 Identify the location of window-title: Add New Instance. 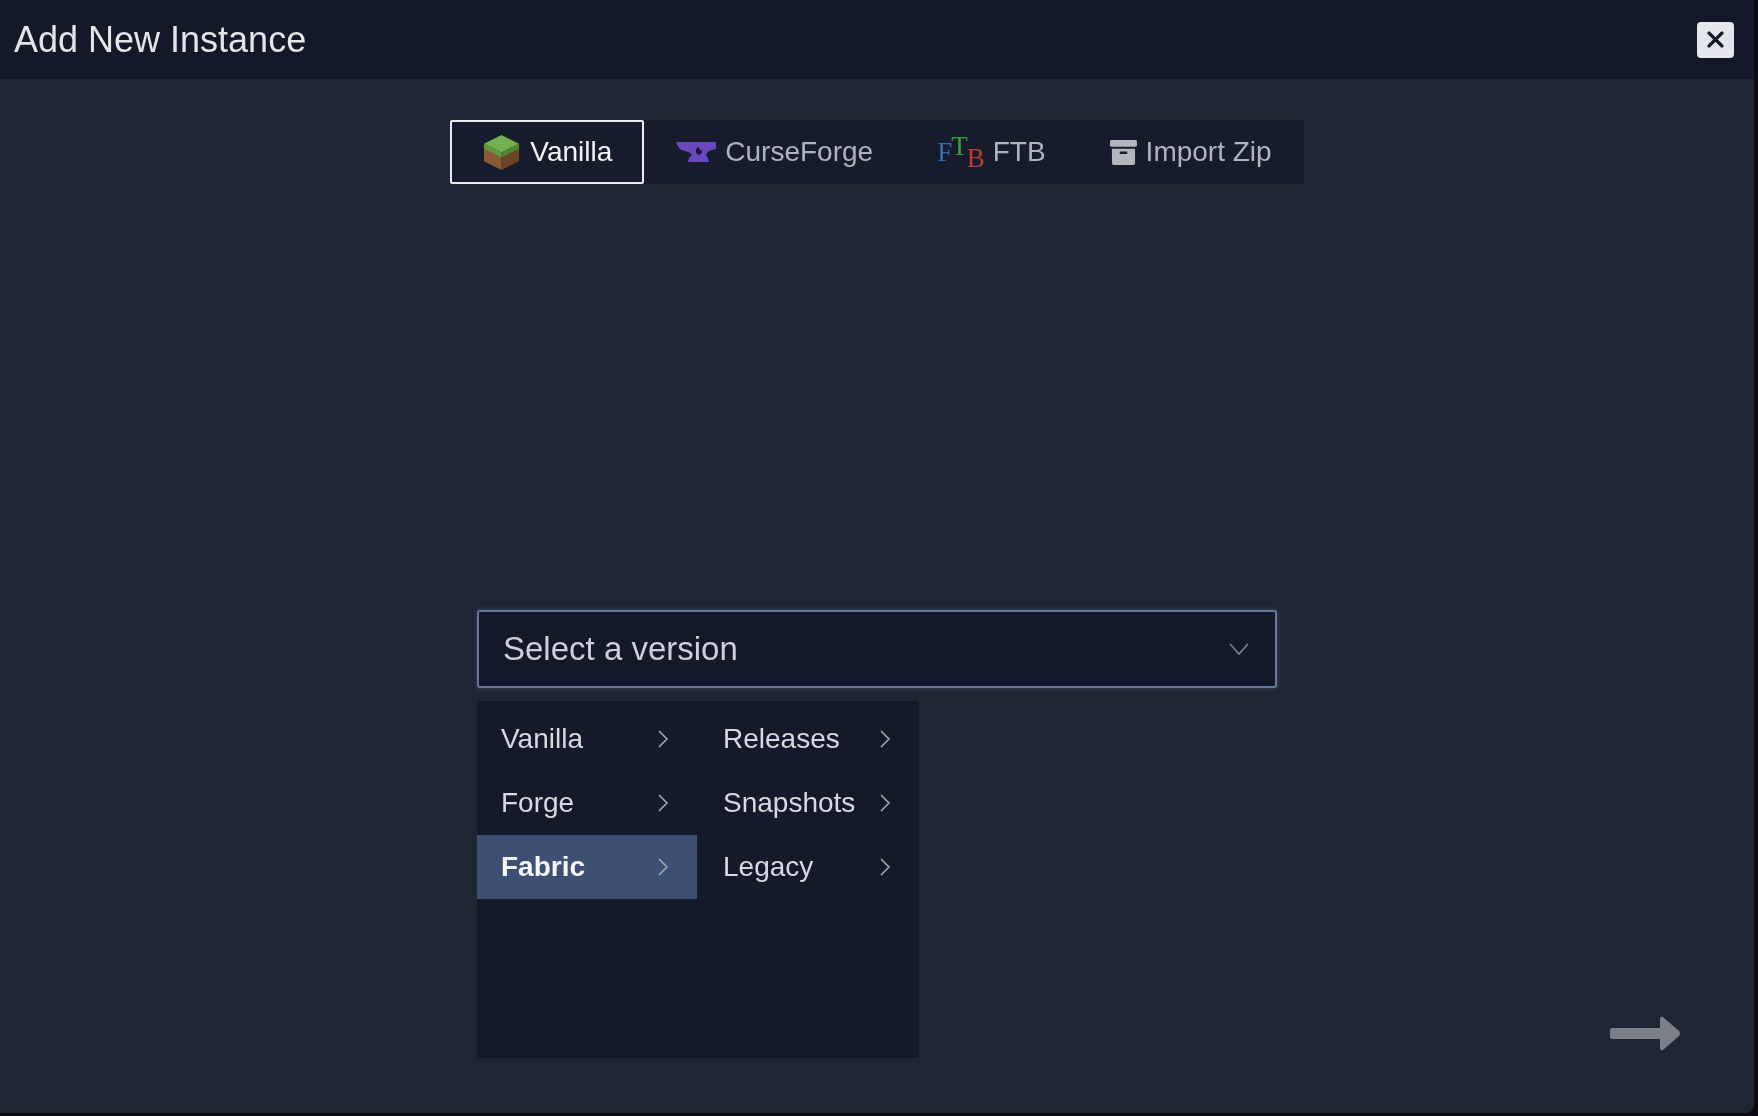
(160, 39).